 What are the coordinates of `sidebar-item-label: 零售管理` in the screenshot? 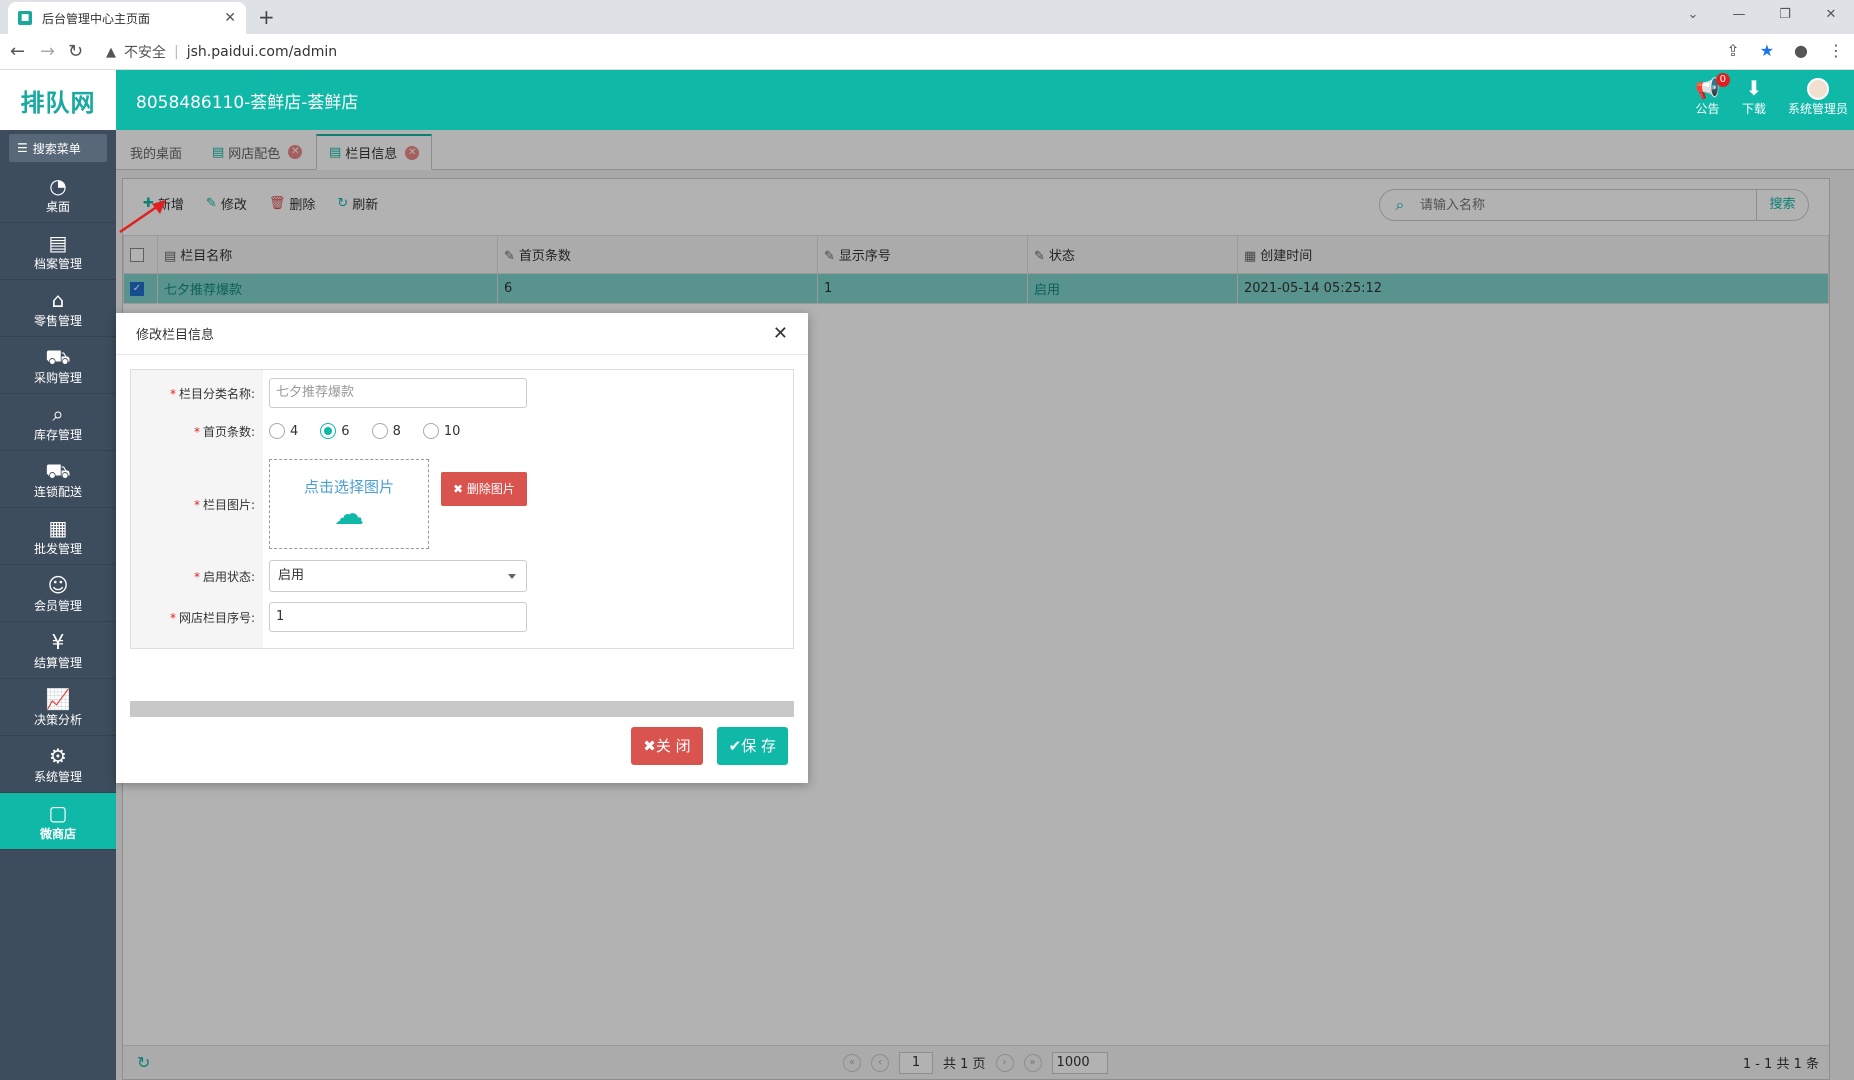 It's located at (57, 320).